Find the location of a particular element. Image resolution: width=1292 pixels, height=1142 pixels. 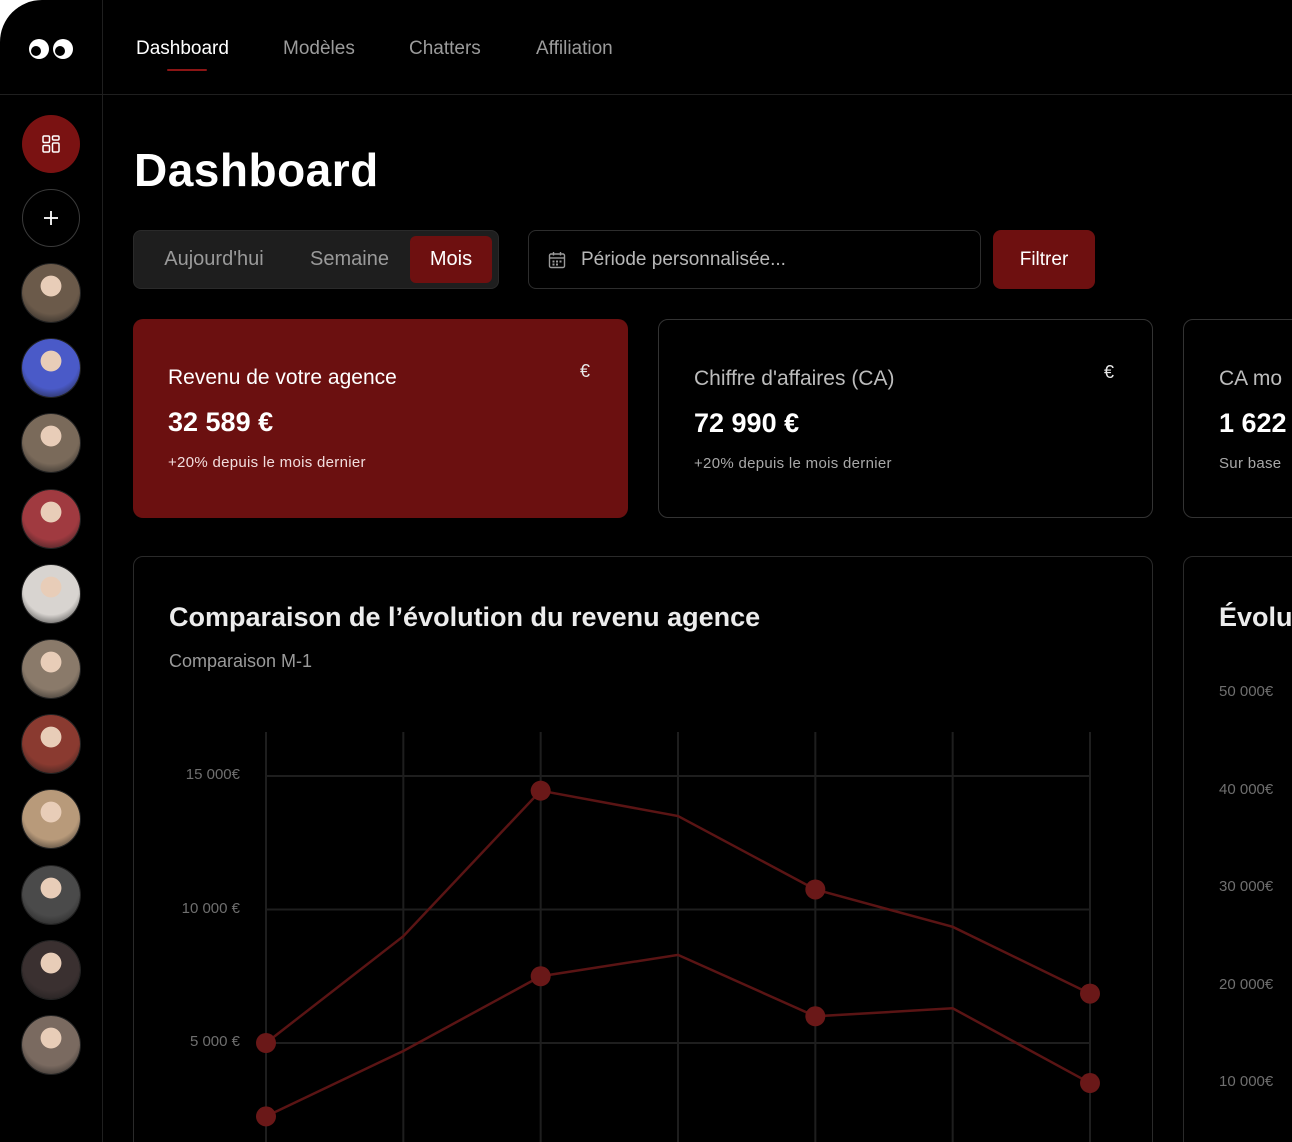

nav-modeles: Modèles is located at coordinates (319, 49).